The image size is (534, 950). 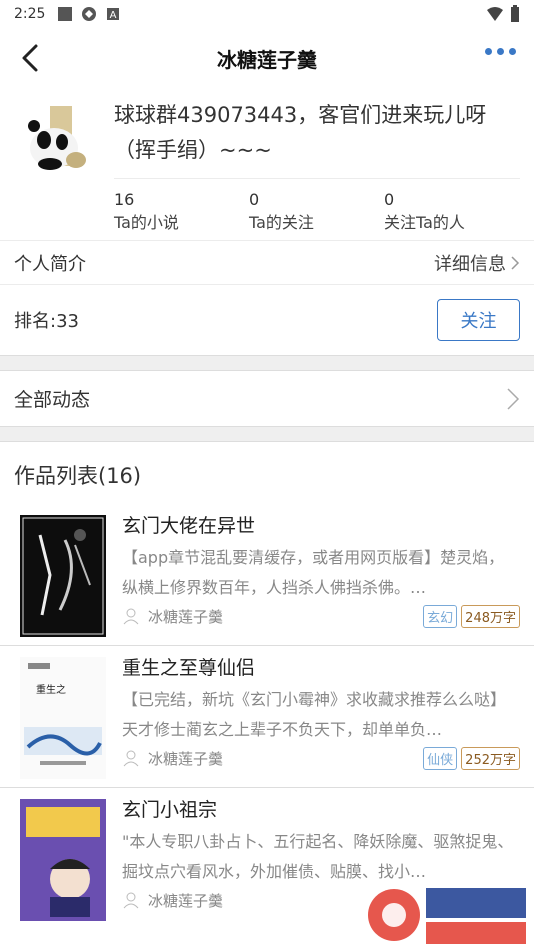 I want to click on back-arrow-icon, so click(x=32, y=58).